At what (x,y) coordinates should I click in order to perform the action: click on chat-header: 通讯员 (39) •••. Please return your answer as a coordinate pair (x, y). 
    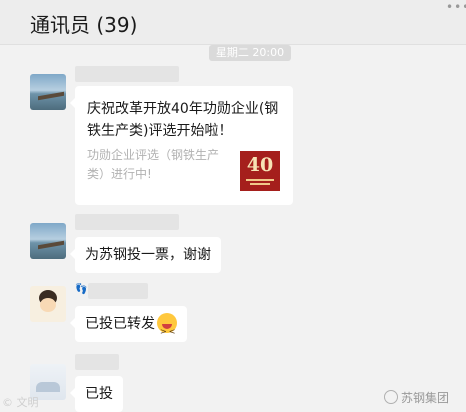
    Looking at the image, I should click on (233, 22).